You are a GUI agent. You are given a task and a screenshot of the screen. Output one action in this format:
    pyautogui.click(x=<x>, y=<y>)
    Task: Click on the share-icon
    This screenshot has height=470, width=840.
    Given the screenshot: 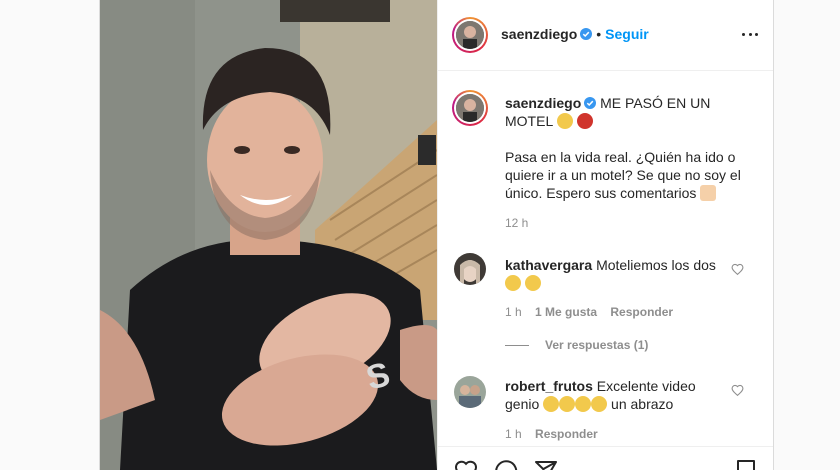 What is the action you would take?
    pyautogui.click(x=546, y=464)
    